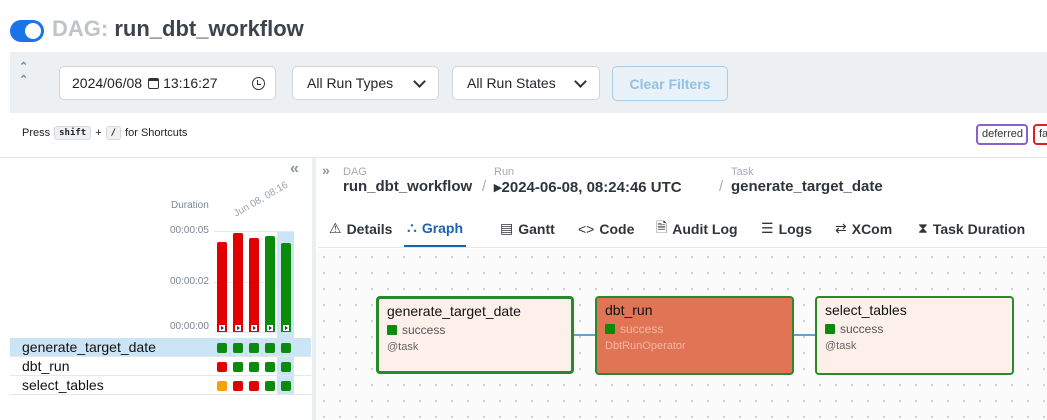 Image resolution: width=1047 pixels, height=420 pixels. What do you see at coordinates (46, 366) in the screenshot?
I see `task-name: dbt_run` at bounding box center [46, 366].